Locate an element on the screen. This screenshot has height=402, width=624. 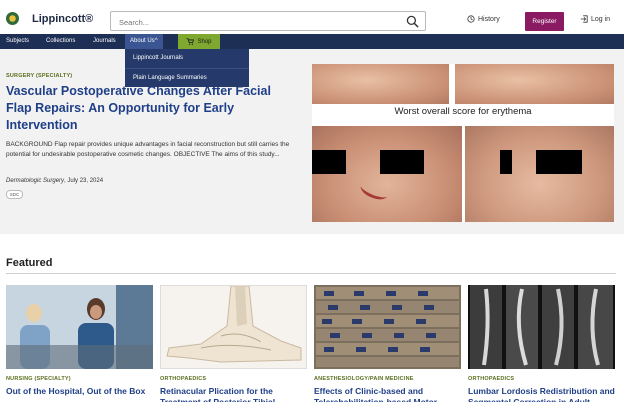
featured-heading: Featured is located at coordinates (29, 263).